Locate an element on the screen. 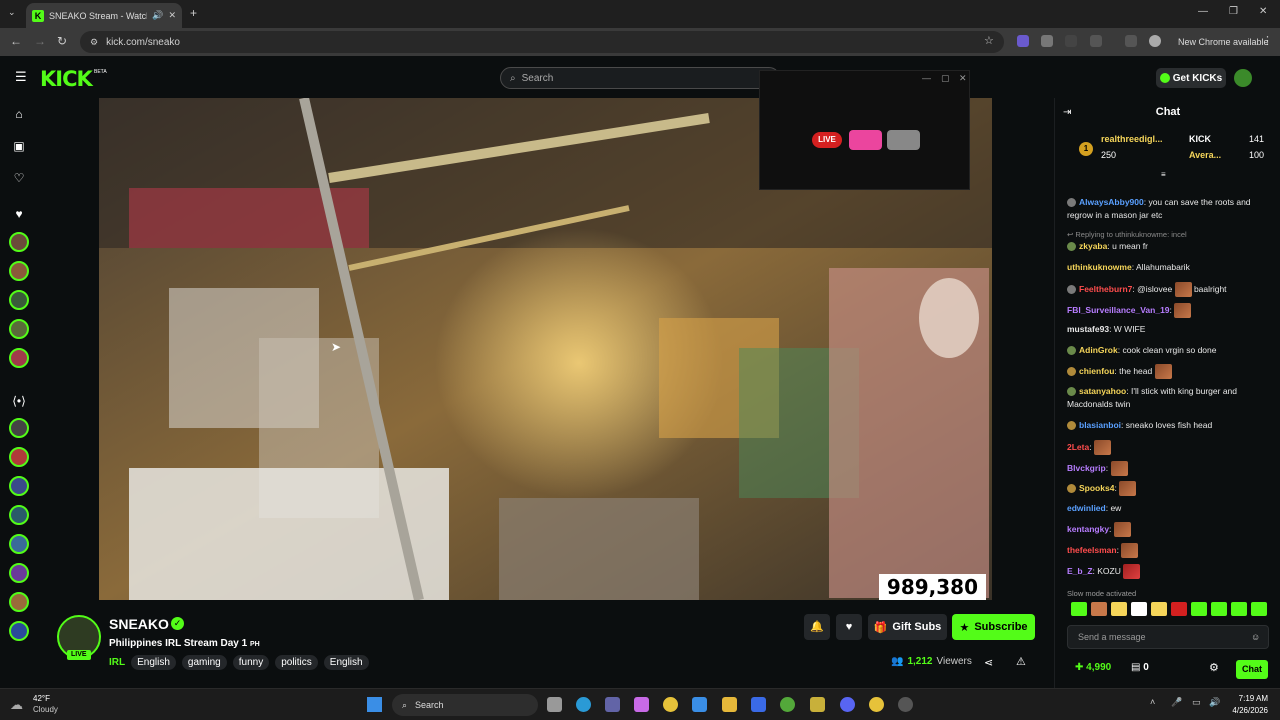 The image size is (1280, 720). volume-icon: 🔊 is located at coordinates (1214, 702).